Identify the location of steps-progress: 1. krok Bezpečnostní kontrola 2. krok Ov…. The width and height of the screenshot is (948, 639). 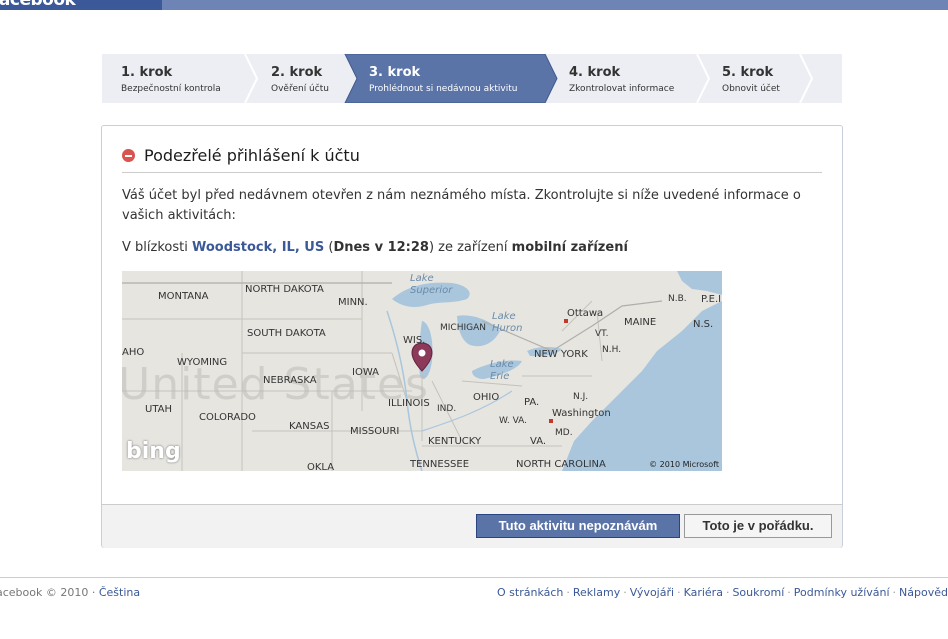
(472, 78).